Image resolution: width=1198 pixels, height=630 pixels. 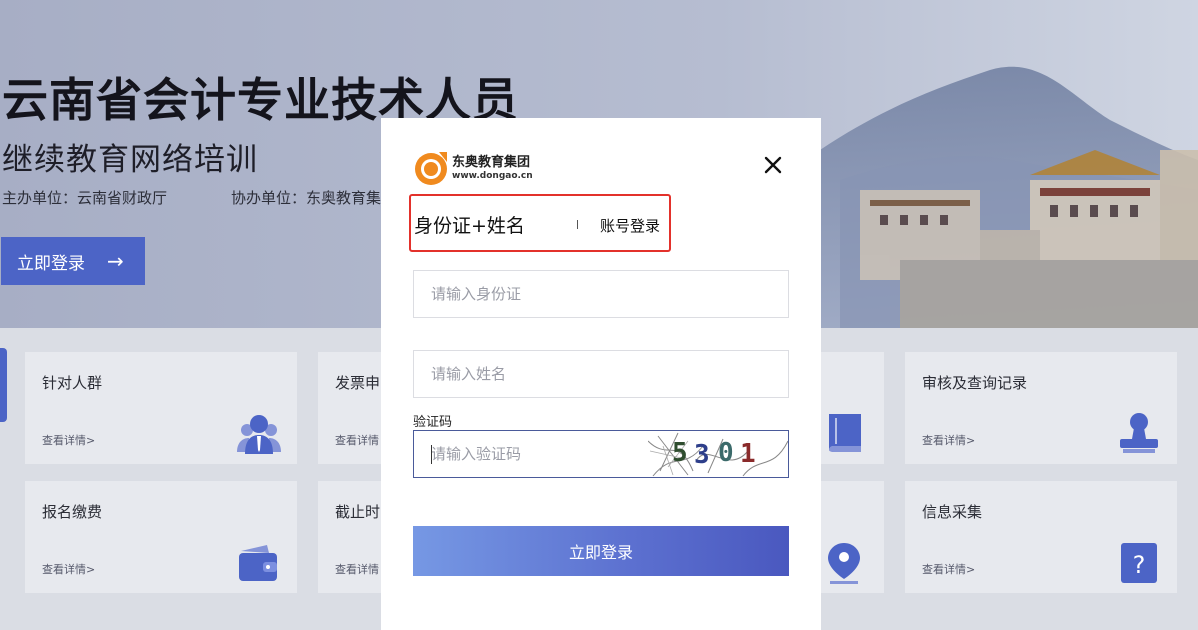 I want to click on card-audit-records: 审核及查询记录 查看详情>, so click(x=1041, y=408).